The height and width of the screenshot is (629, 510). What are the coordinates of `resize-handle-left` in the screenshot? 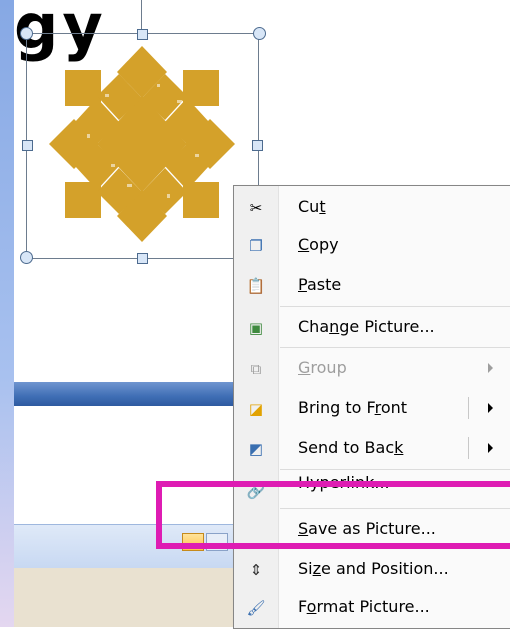 It's located at (27, 145).